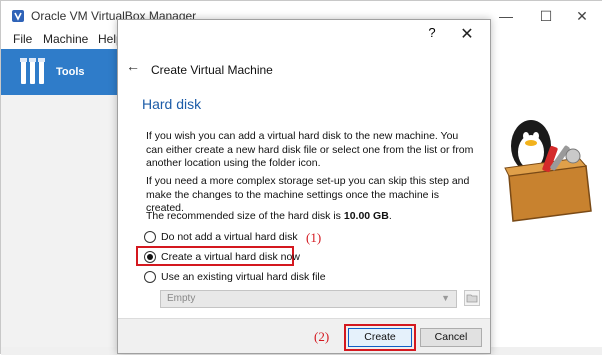 This screenshot has width=602, height=355. What do you see at coordinates (390, 216) in the screenshot?
I see `recommended-size-suffix: .` at bounding box center [390, 216].